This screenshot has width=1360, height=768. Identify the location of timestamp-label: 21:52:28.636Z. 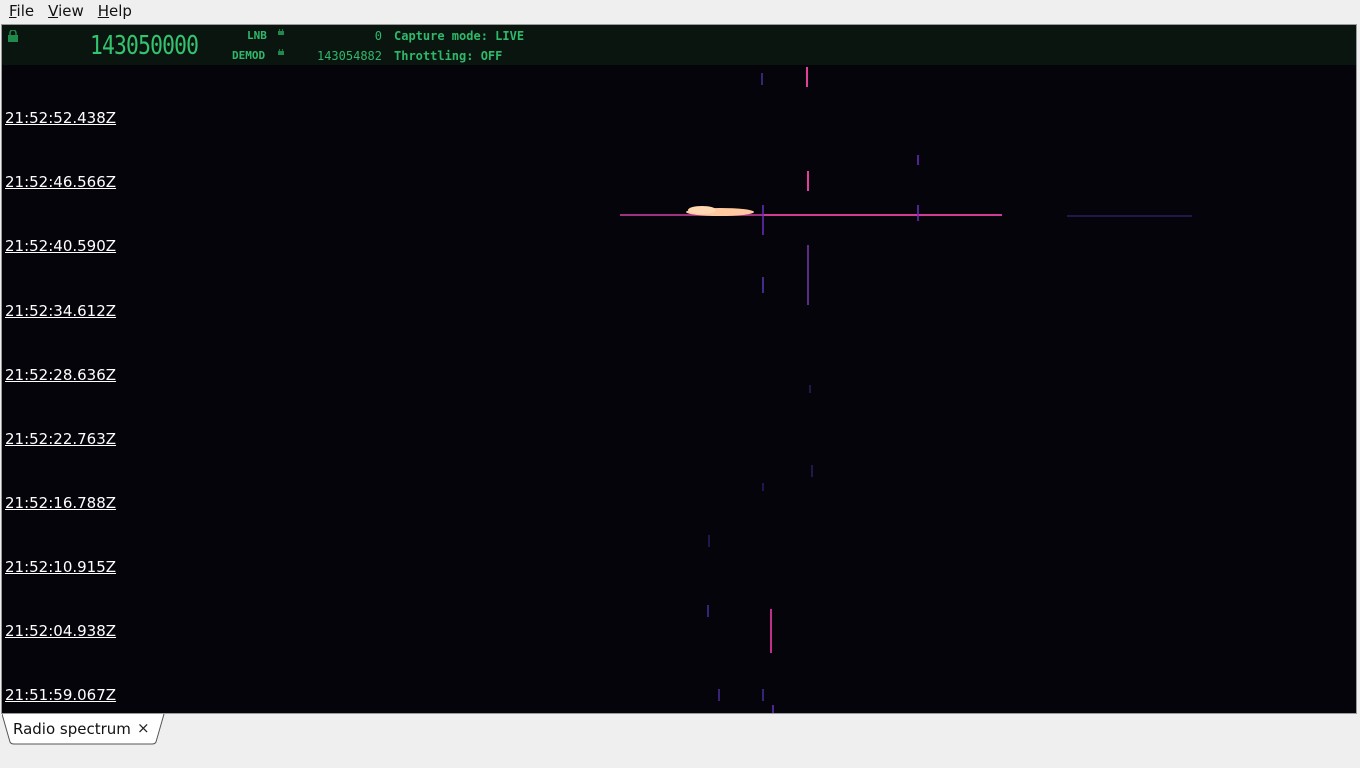
(61, 375).